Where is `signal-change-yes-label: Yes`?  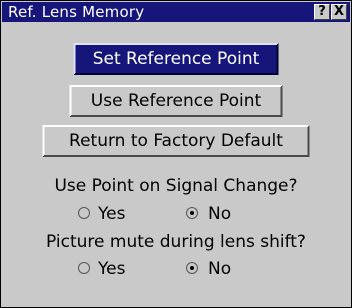
signal-change-yes-label: Yes is located at coordinates (111, 214).